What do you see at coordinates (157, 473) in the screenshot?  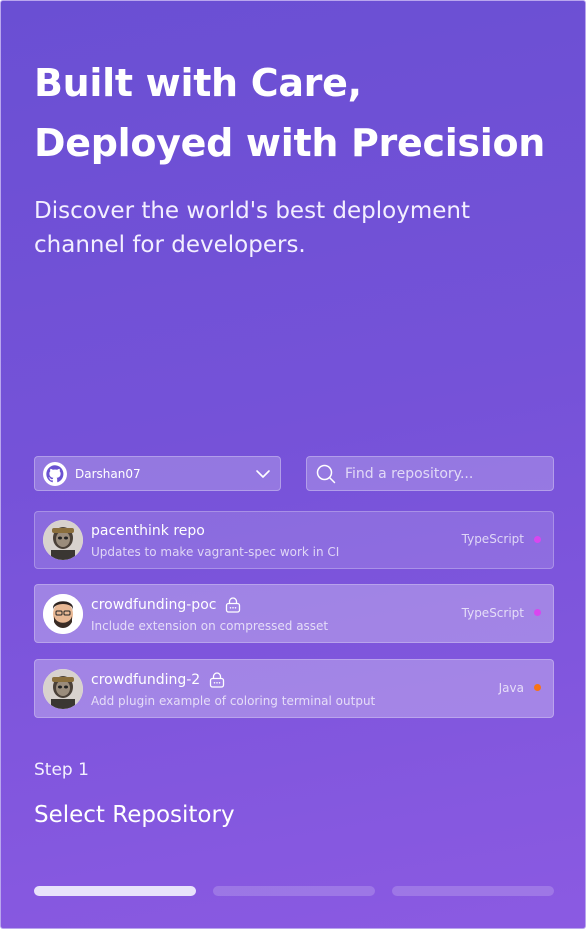 I see `account-selector: Darshan07` at bounding box center [157, 473].